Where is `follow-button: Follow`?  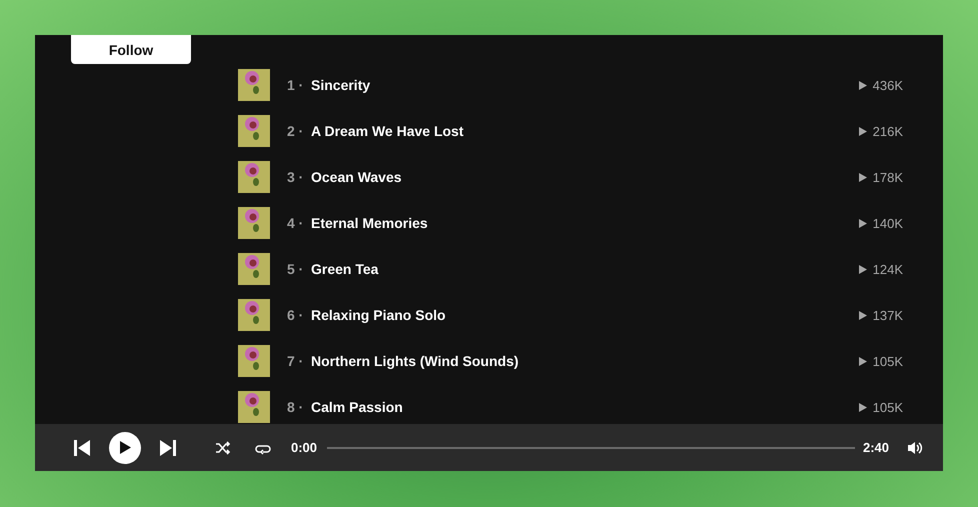
follow-button: Follow is located at coordinates (131, 49).